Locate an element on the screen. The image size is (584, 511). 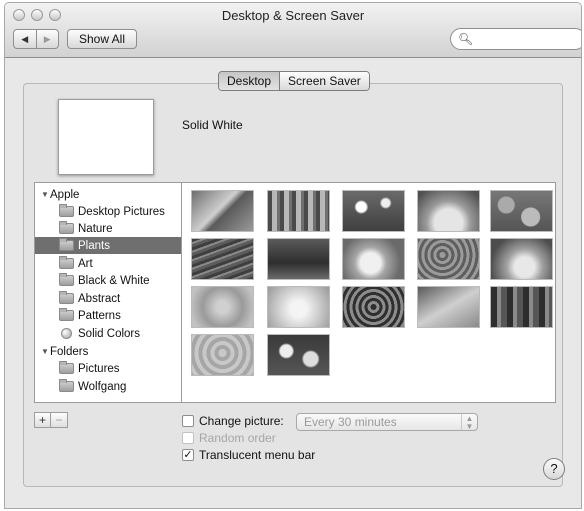
source-item-plants: Plants is located at coordinates (108, 245).